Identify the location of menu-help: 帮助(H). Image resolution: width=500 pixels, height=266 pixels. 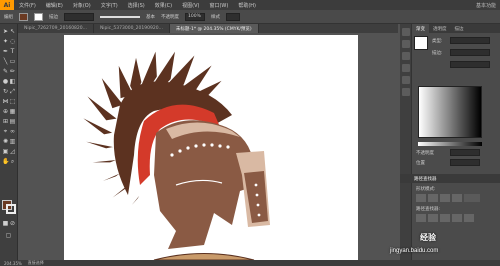
(247, 5).